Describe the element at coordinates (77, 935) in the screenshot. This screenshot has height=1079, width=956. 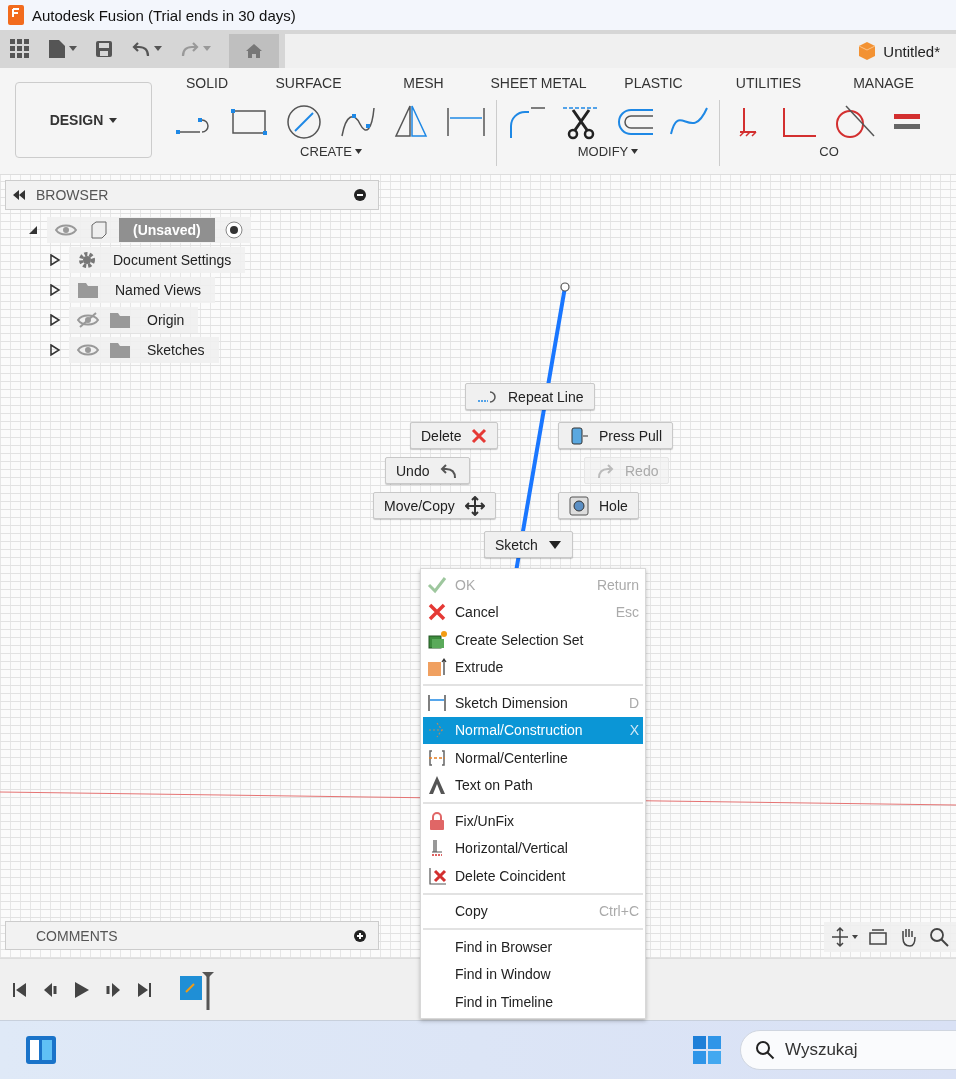
I see `panel-title: COMMENTS` at that location.